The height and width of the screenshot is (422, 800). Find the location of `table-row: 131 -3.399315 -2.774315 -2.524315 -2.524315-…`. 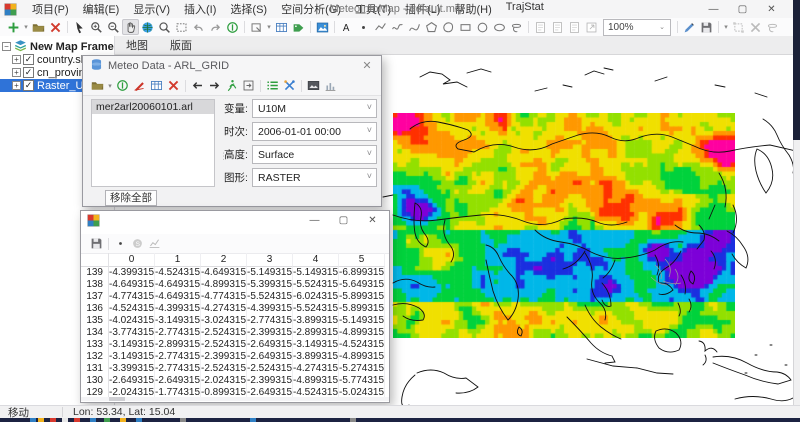

table-row: 131 -3.399315 -2.774315 -2.524315 -2.524315-… is located at coordinates (235, 369).